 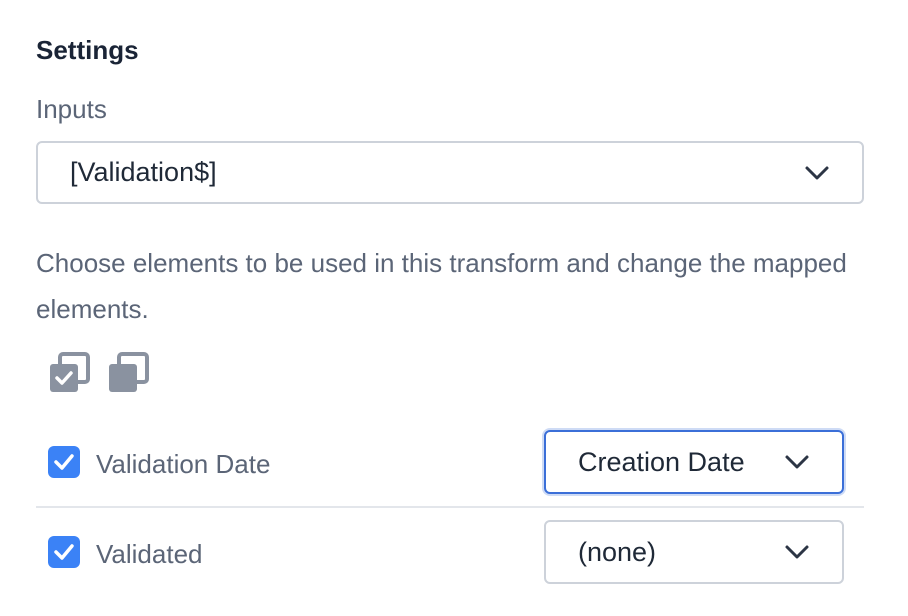 What do you see at coordinates (149, 554) in the screenshot?
I see `validated-label: Validated` at bounding box center [149, 554].